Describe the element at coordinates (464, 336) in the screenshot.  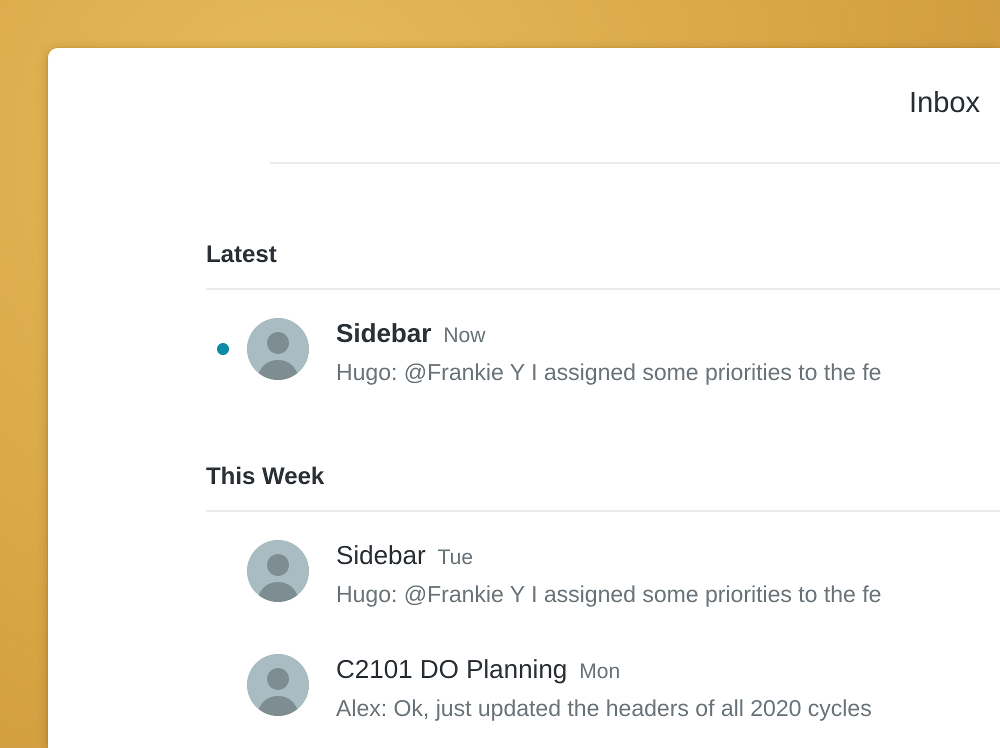
I see `timestamp: Now` at that location.